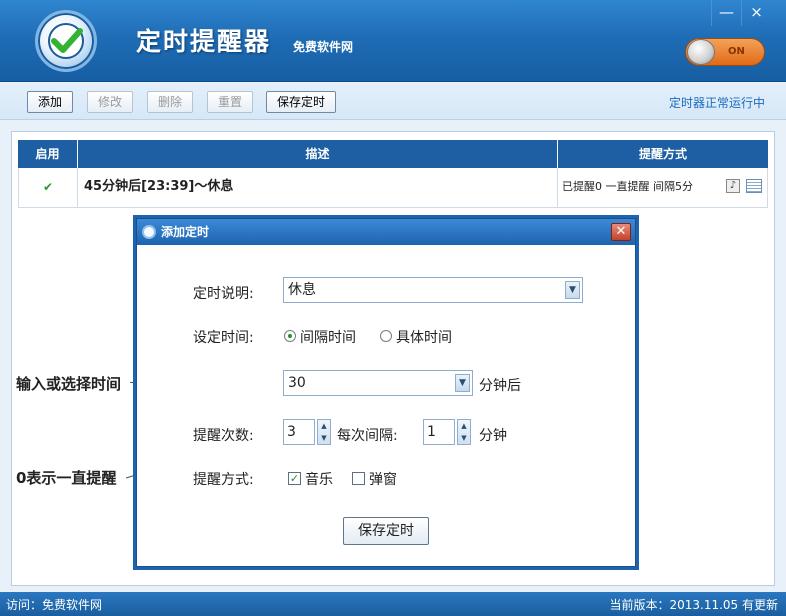 This screenshot has width=786, height=616. What do you see at coordinates (223, 480) in the screenshot?
I see `method-label: 提醒方式:` at bounding box center [223, 480].